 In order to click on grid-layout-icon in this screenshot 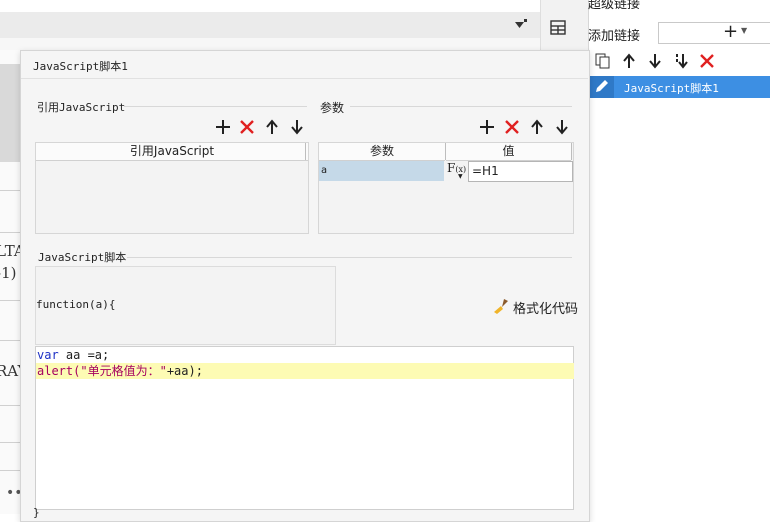, I will do `click(559, 28)`.